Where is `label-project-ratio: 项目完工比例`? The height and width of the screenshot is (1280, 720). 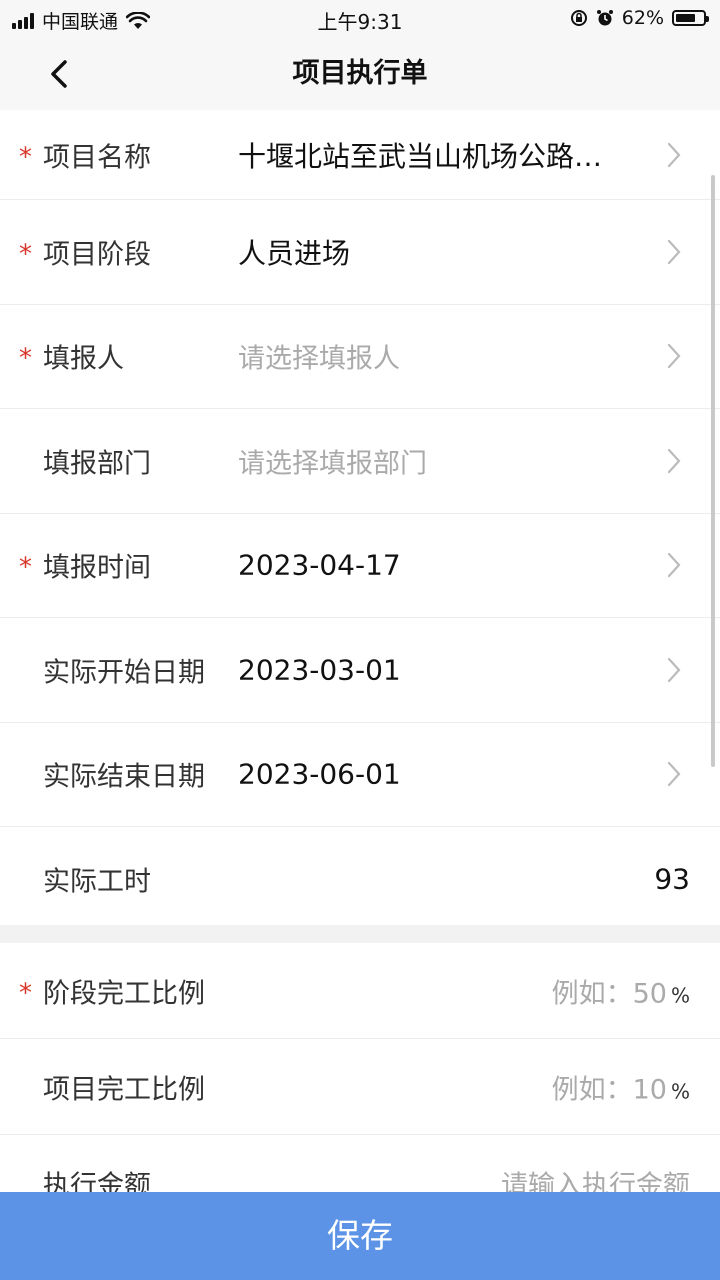 label-project-ratio: 项目完工比例 is located at coordinates (124, 1089).